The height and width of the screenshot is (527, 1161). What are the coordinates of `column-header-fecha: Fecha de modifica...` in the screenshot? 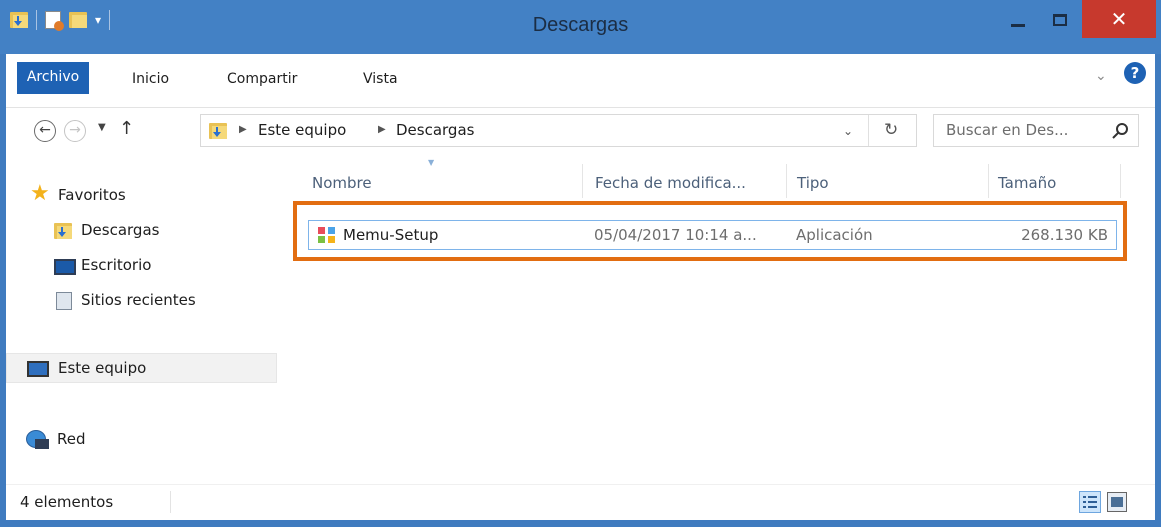 It's located at (670, 183).